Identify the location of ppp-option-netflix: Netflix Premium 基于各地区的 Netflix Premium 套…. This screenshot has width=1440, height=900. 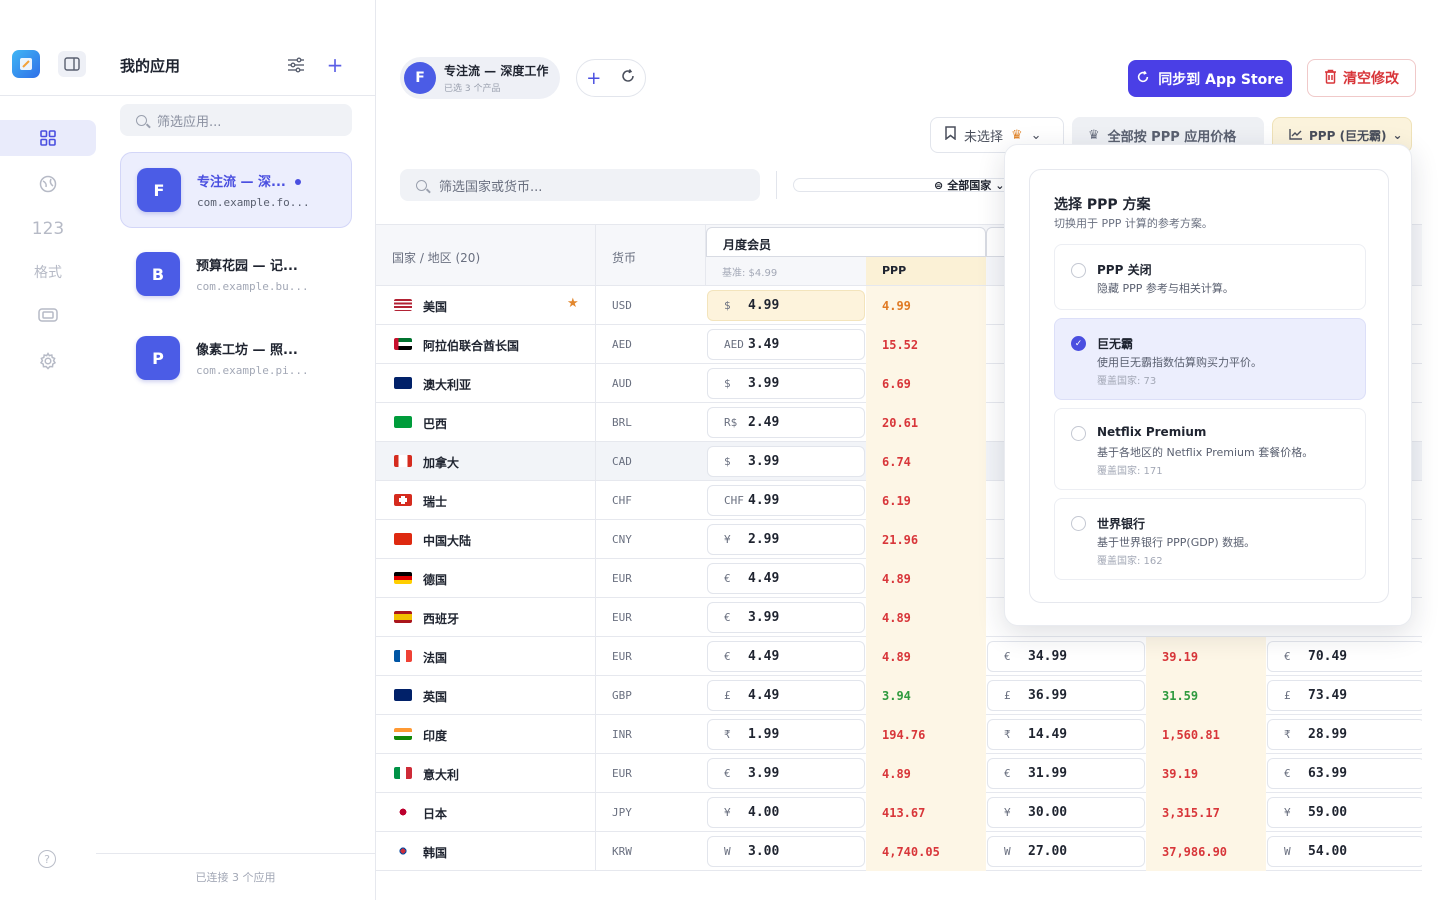
(1210, 449).